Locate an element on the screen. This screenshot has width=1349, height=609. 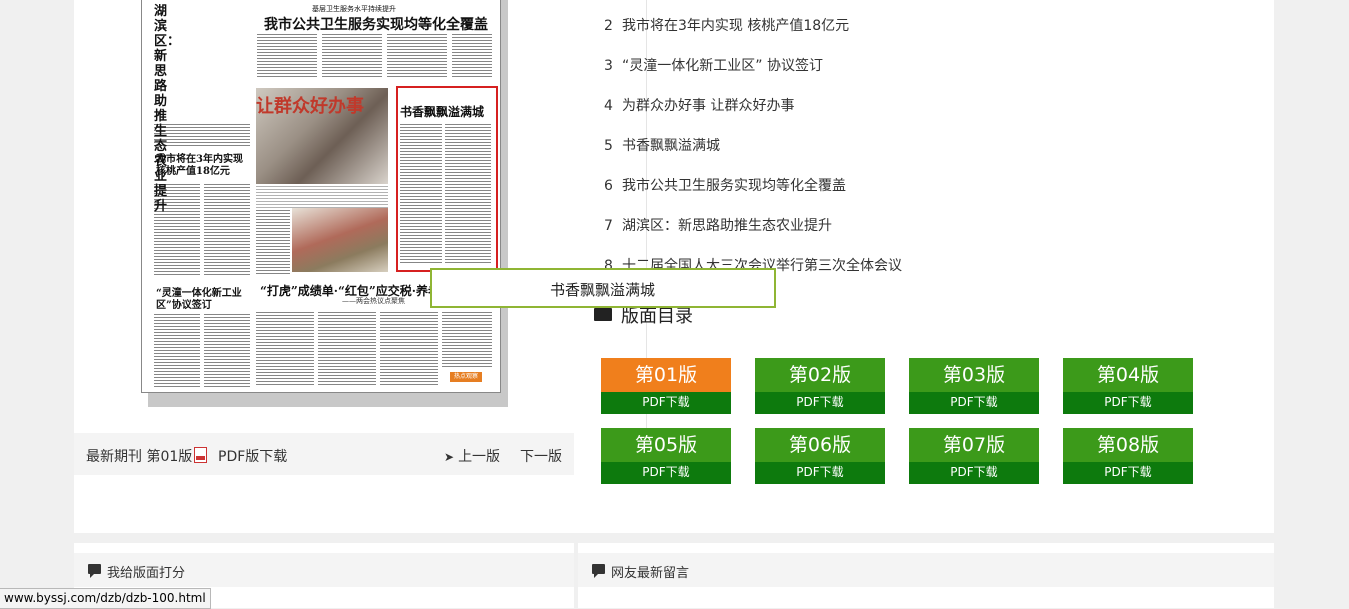
edition-button-07: 第07版 PDF下载 is located at coordinates (974, 456).